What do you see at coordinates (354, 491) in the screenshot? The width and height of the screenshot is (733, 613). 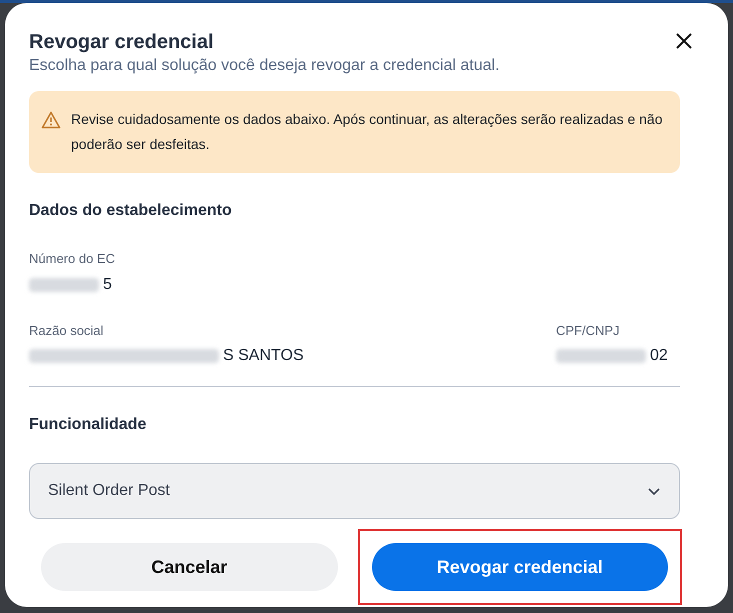 I see `functionality-select: Silent Order Post` at bounding box center [354, 491].